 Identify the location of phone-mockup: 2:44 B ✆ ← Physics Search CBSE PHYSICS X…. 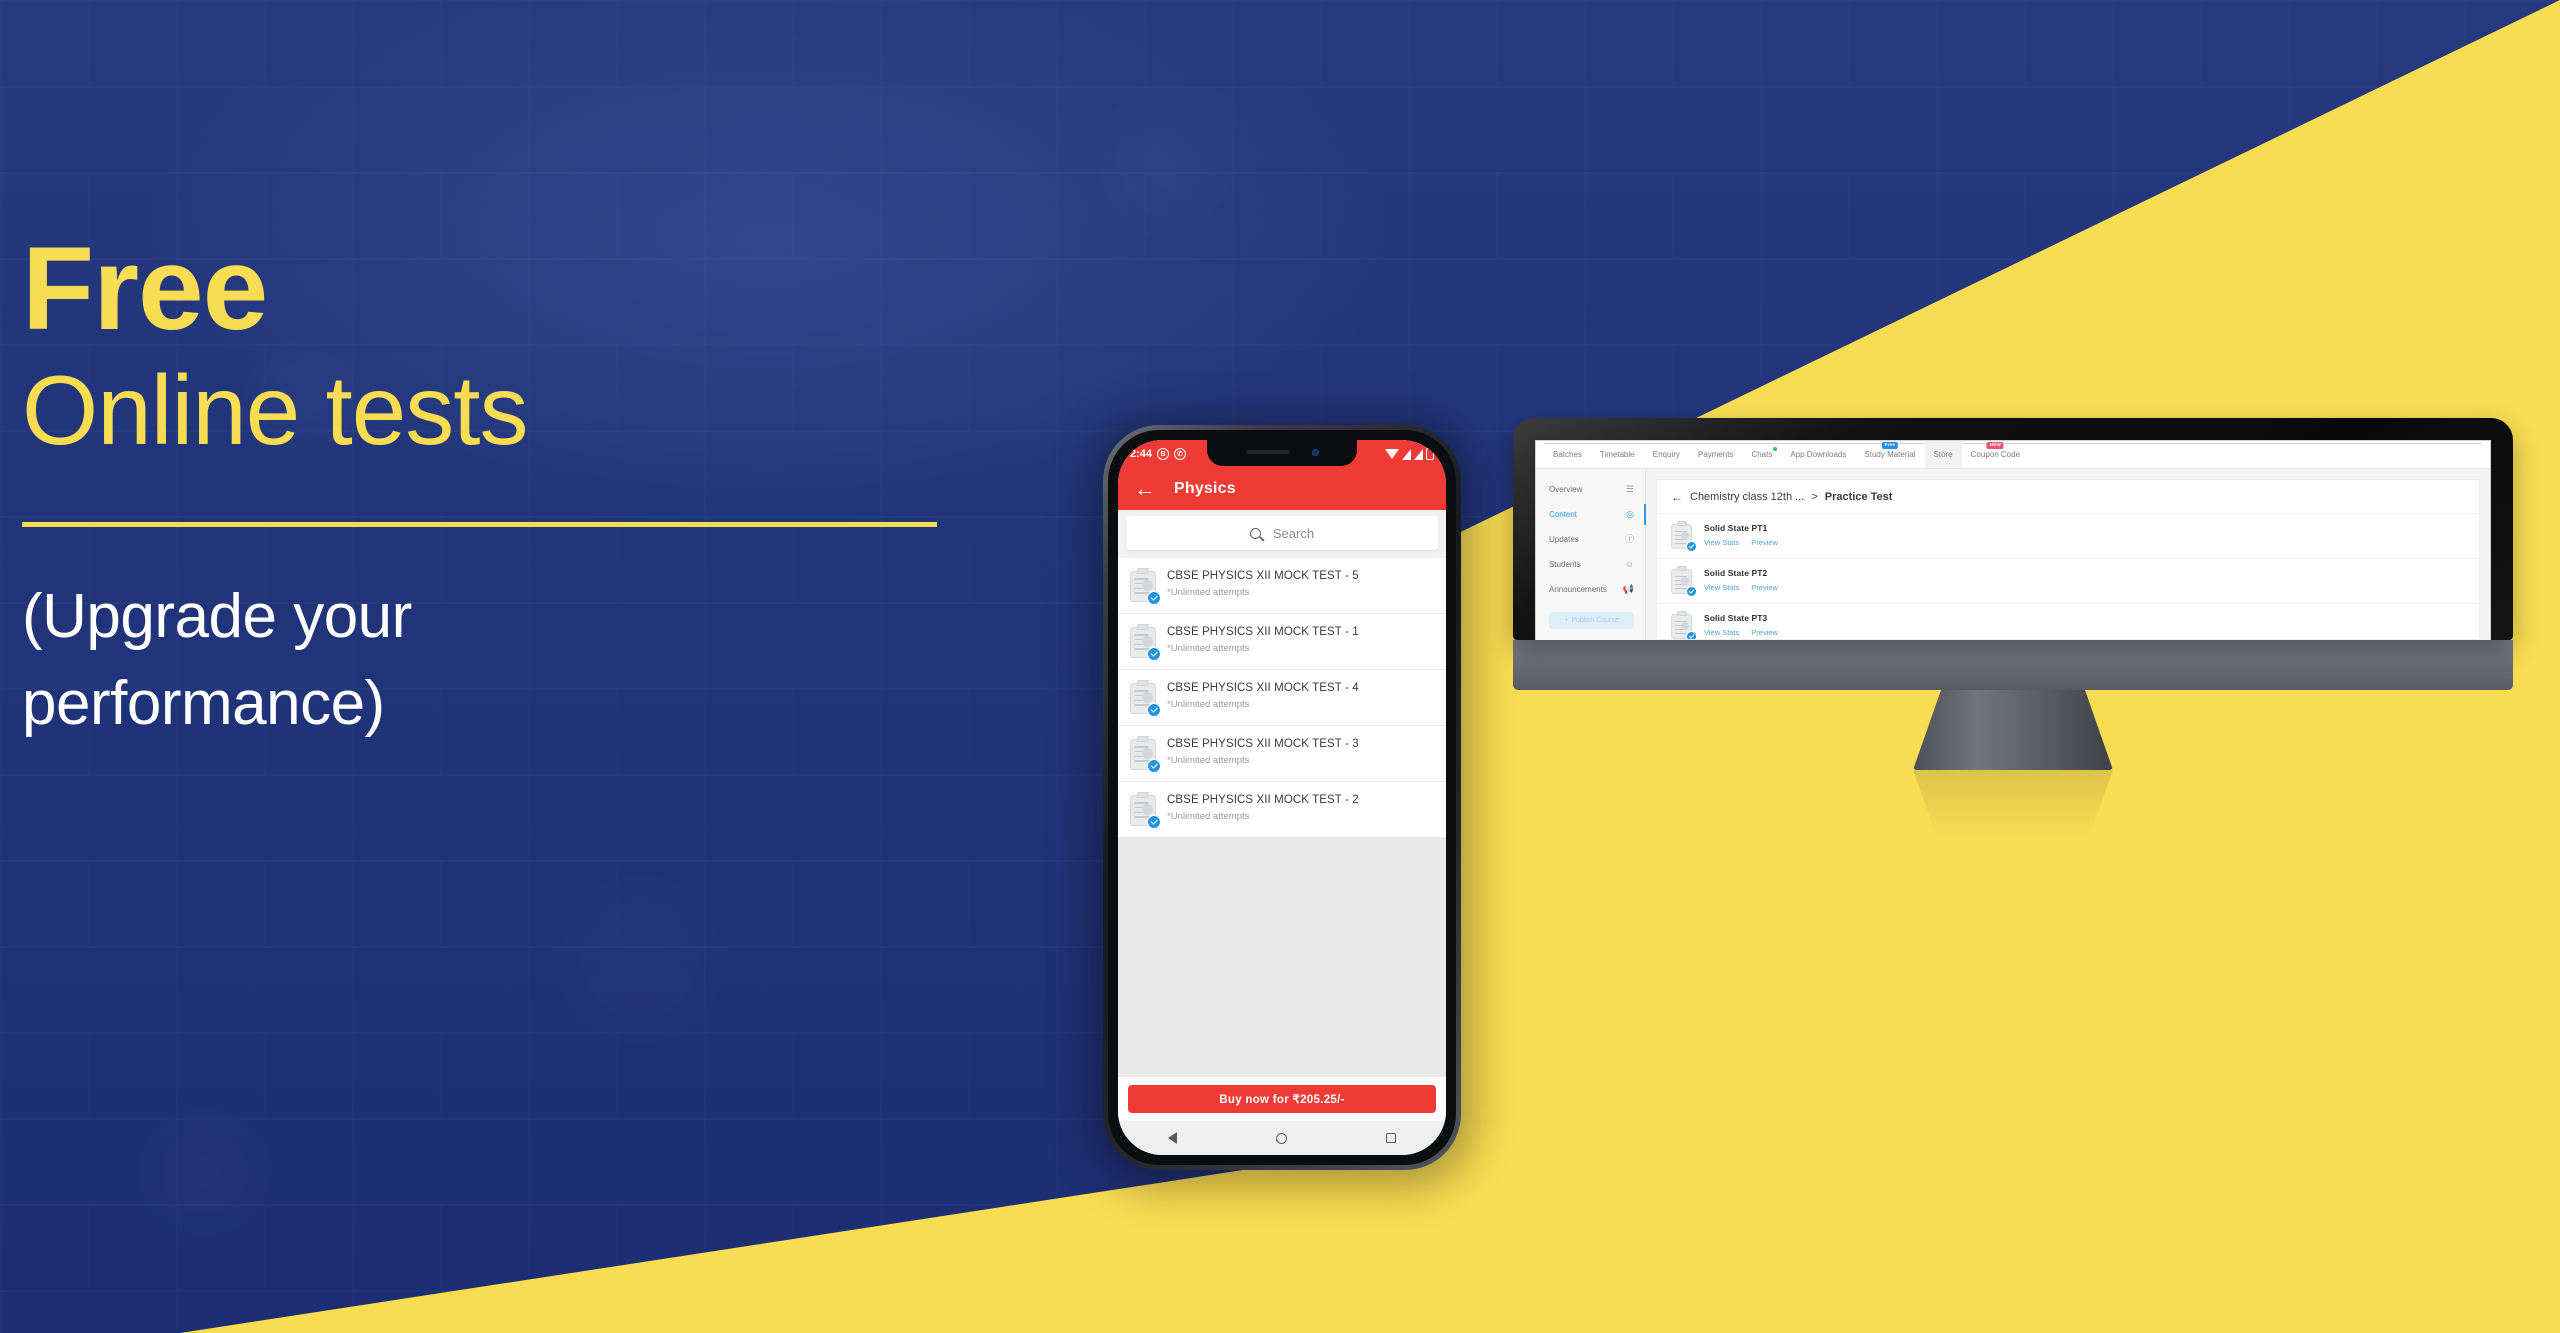
(1282, 801).